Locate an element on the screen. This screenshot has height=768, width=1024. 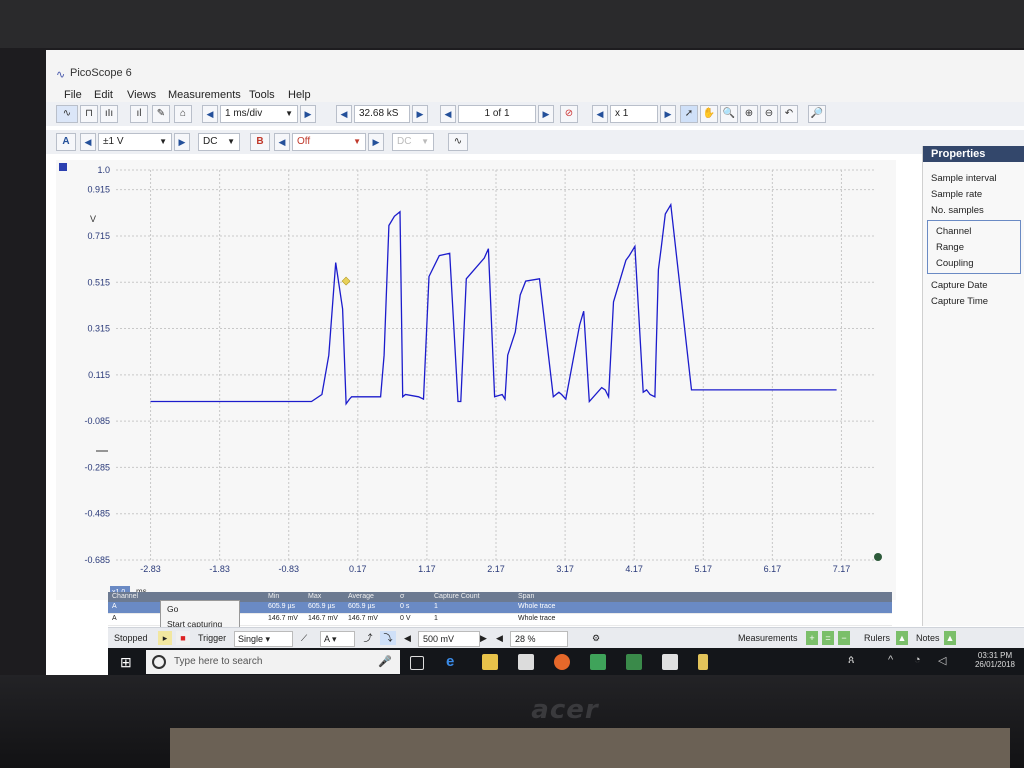
rulers-toggle-icon: ▲ is located at coordinates (902, 638).